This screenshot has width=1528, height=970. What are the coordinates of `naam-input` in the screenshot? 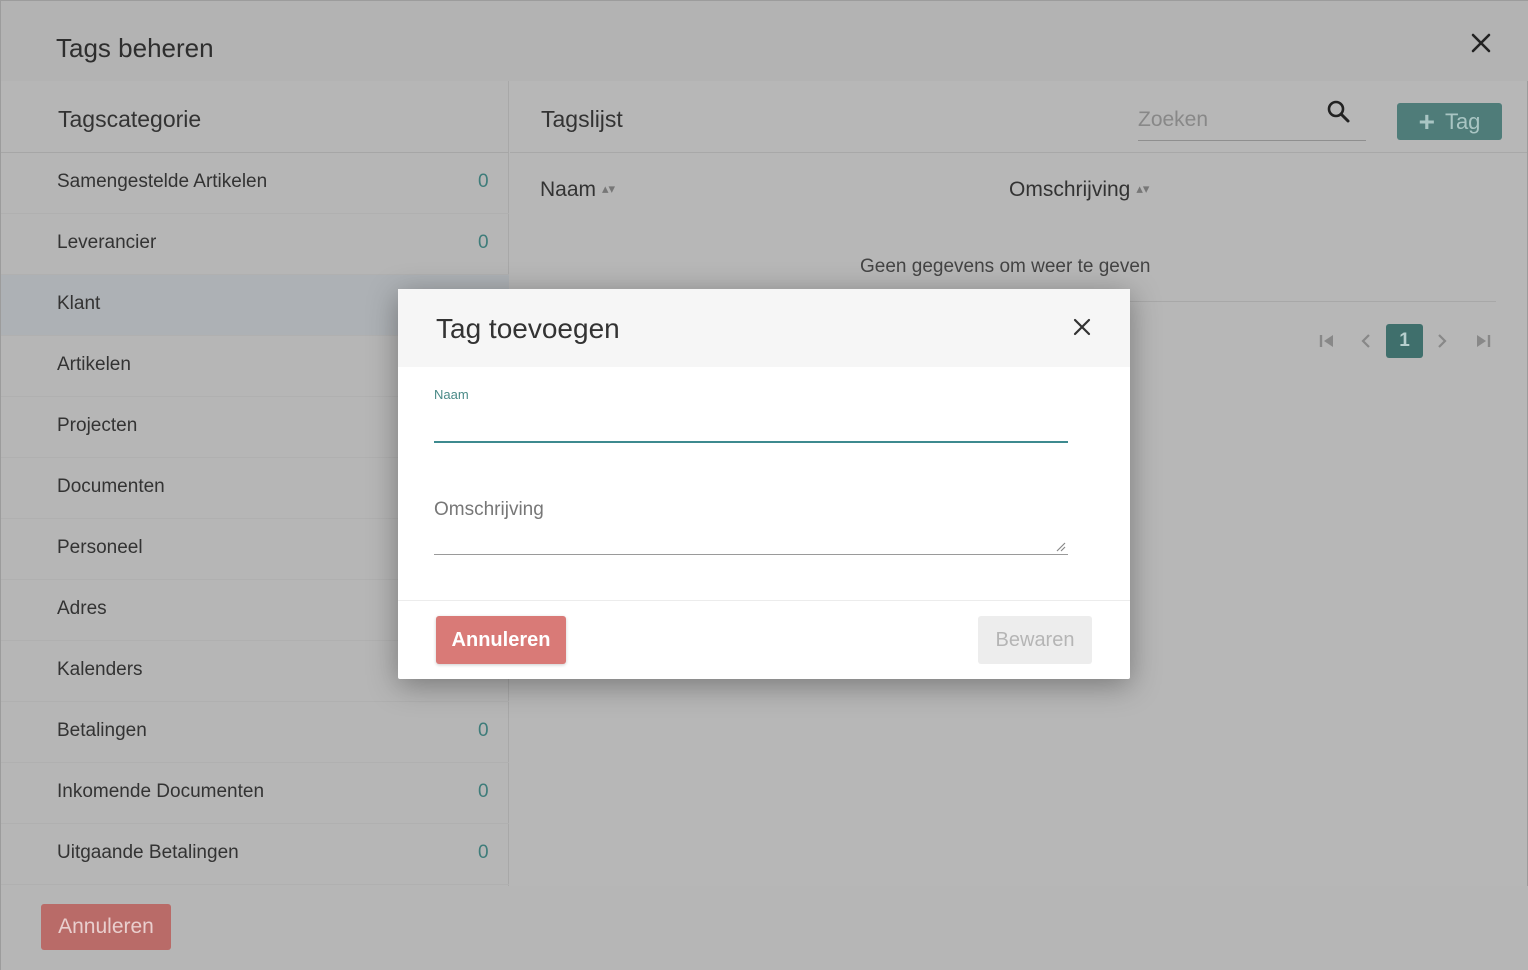 It's located at (751, 425).